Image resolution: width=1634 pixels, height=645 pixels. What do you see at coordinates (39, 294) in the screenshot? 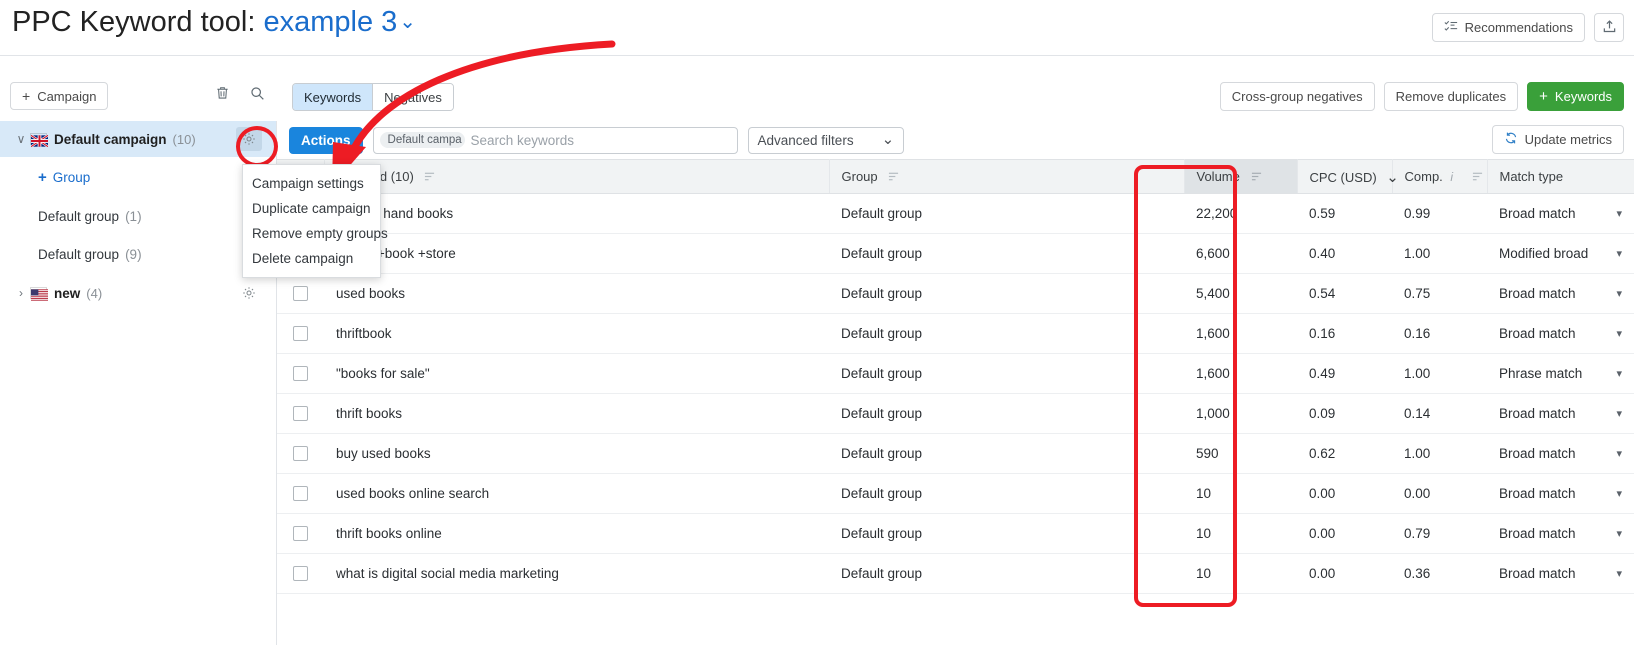
I see `us-flag-icon` at bounding box center [39, 294].